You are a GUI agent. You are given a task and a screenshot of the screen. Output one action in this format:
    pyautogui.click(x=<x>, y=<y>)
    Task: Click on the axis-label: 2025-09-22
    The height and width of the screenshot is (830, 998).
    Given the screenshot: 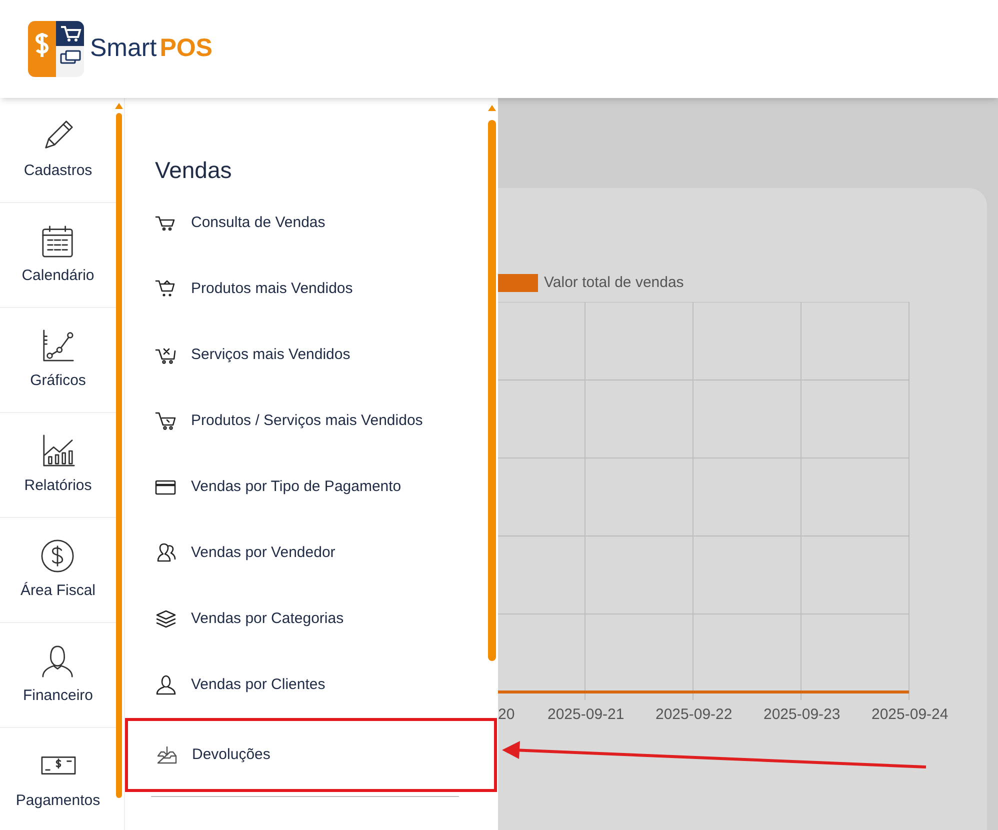 What is the action you would take?
    pyautogui.click(x=694, y=715)
    